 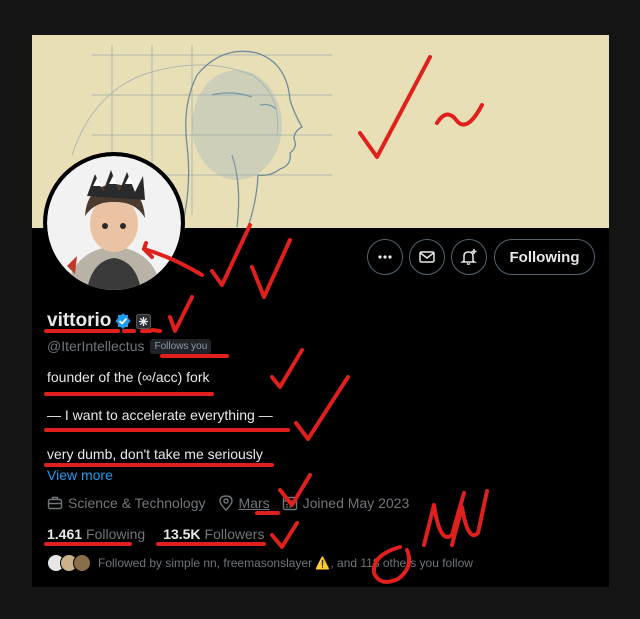 I want to click on more-button, so click(x=385, y=257).